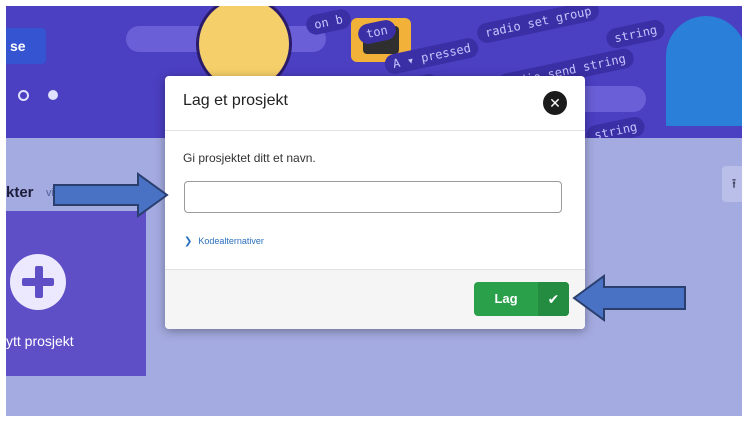 The image size is (744, 421). Describe the element at coordinates (249, 158) in the screenshot. I see `project-name-label: Gi prosjektet ditt et navn.` at that location.